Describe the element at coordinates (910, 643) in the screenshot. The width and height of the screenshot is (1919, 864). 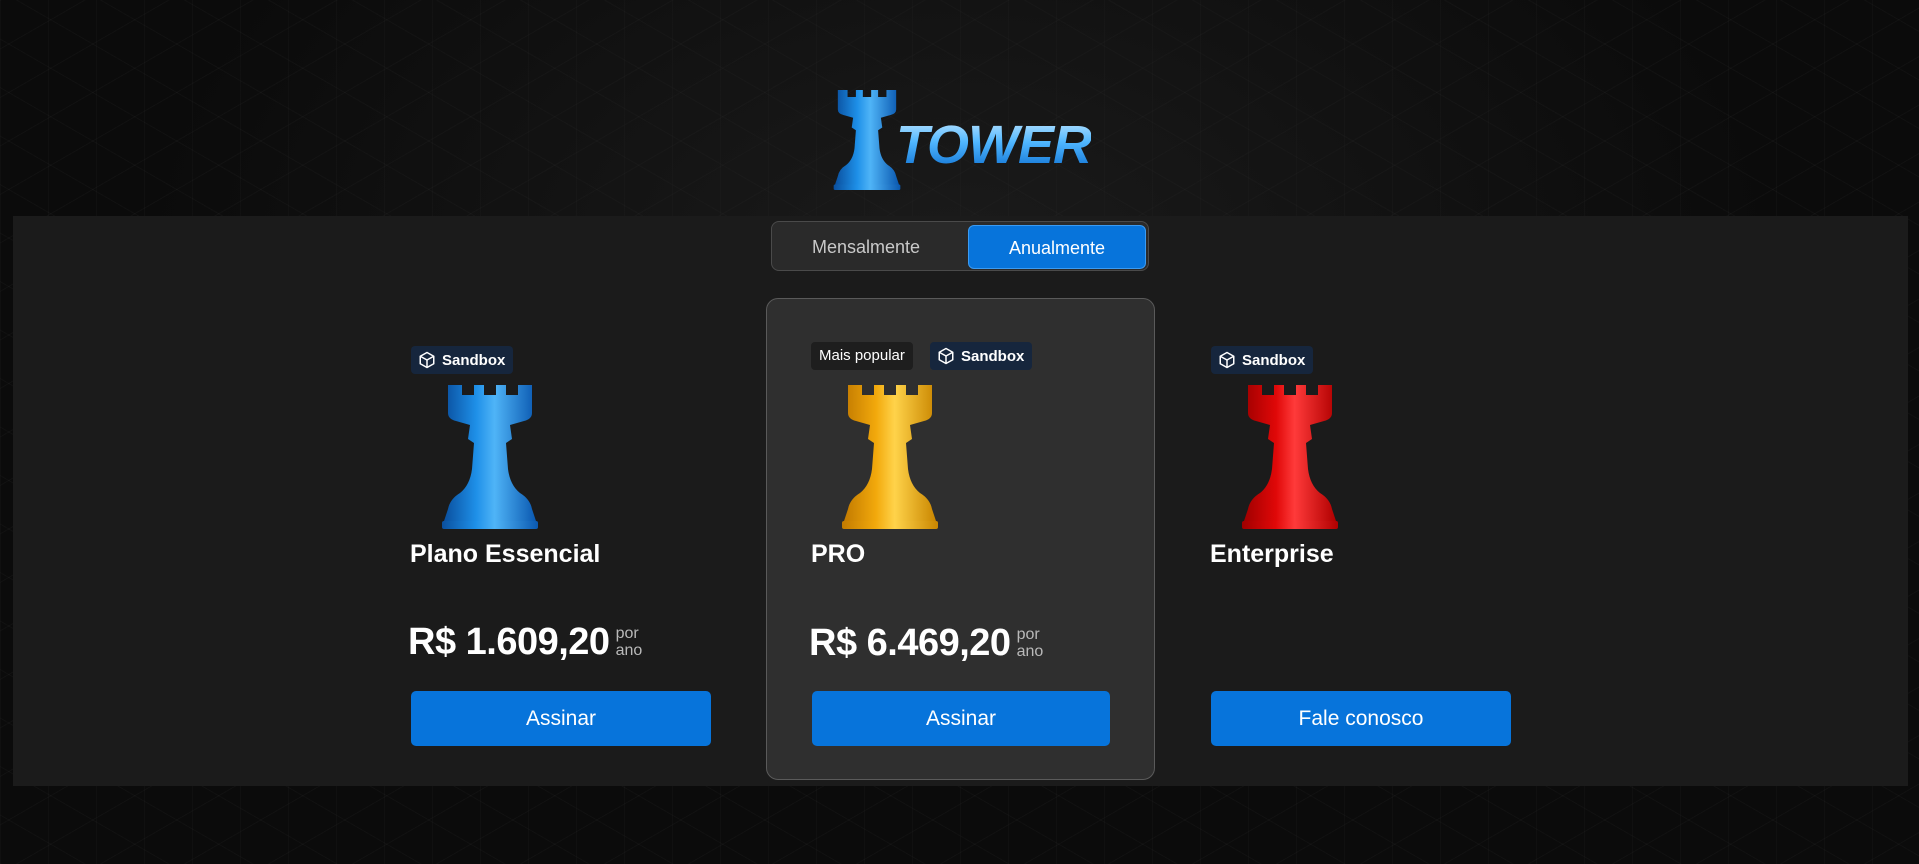
I see `price-amount: R$ 6.469,20` at that location.